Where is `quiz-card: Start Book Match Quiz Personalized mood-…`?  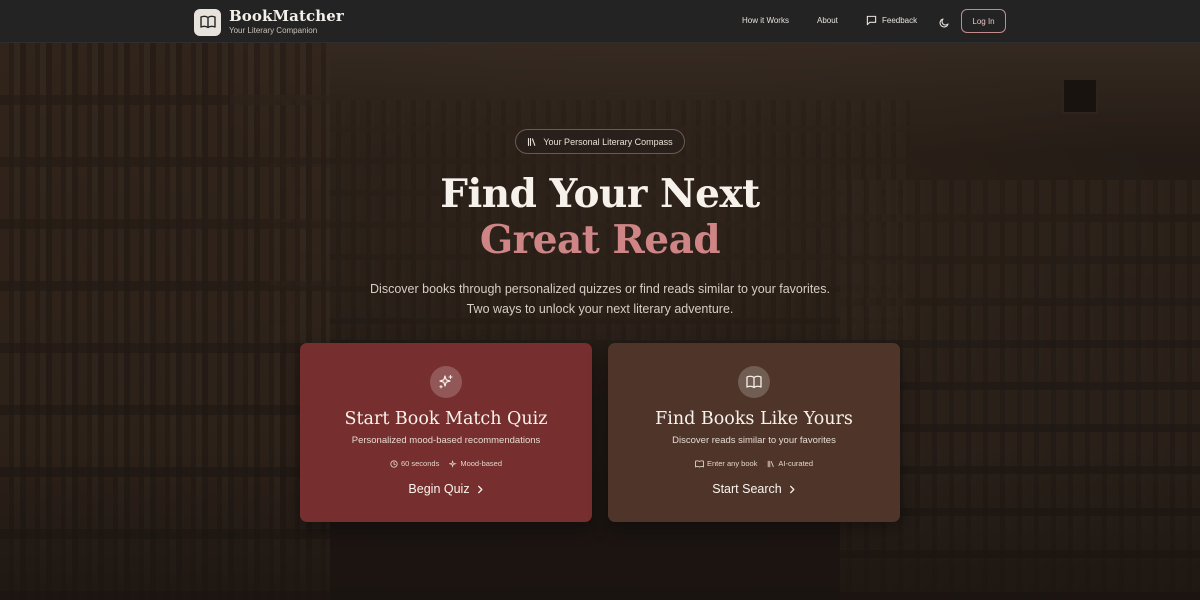 quiz-card: Start Book Match Quiz Personalized mood-… is located at coordinates (446, 432).